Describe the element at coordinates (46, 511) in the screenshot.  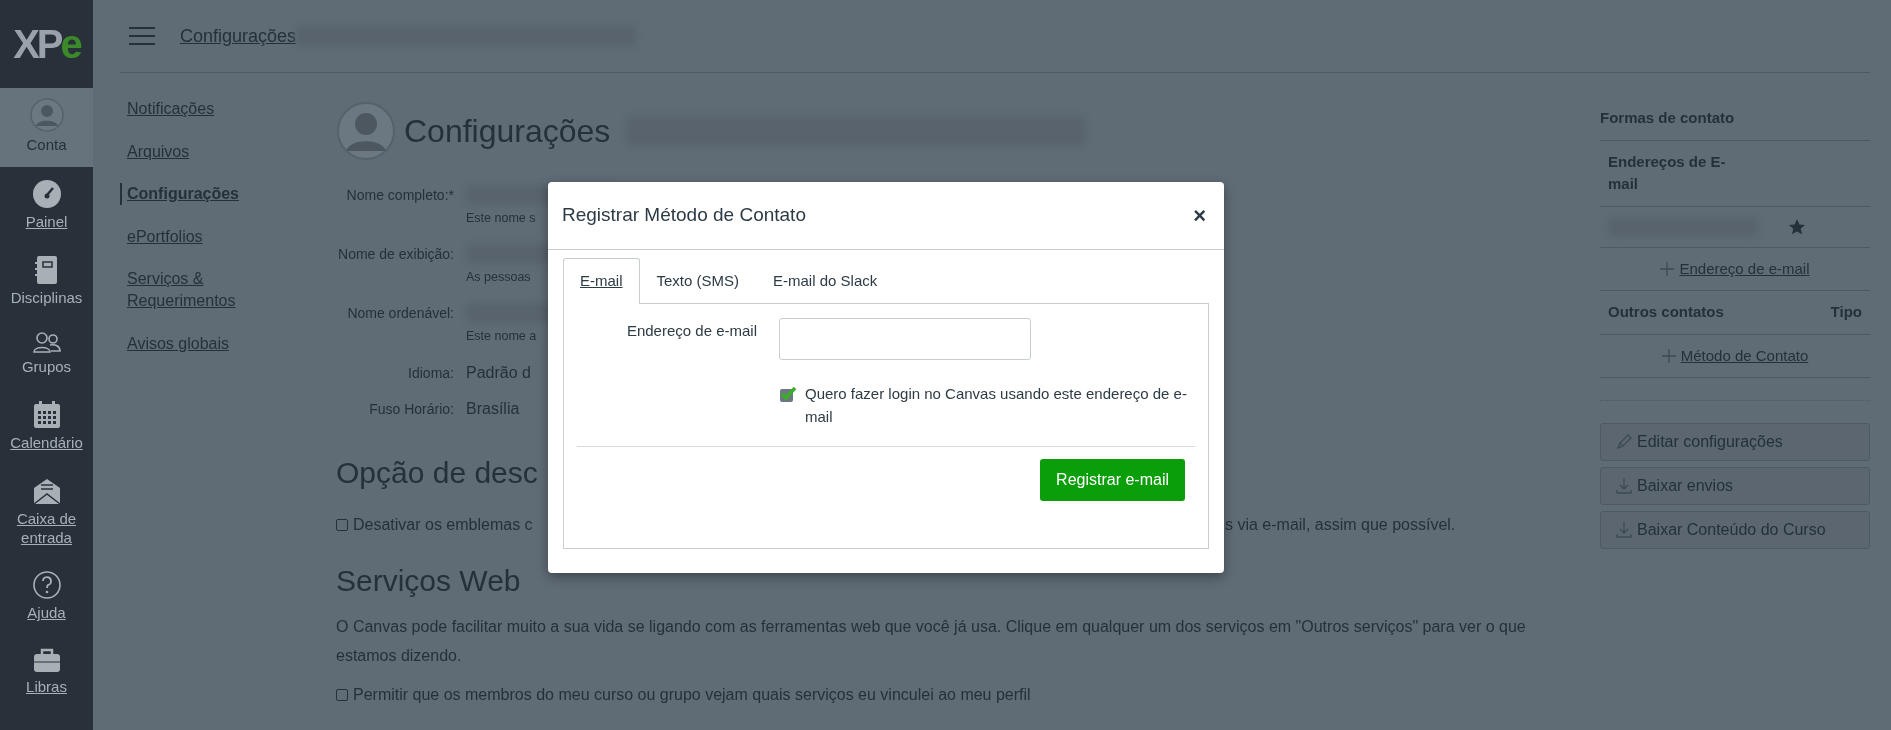
I see `nav-item: Caixa de entrada` at that location.